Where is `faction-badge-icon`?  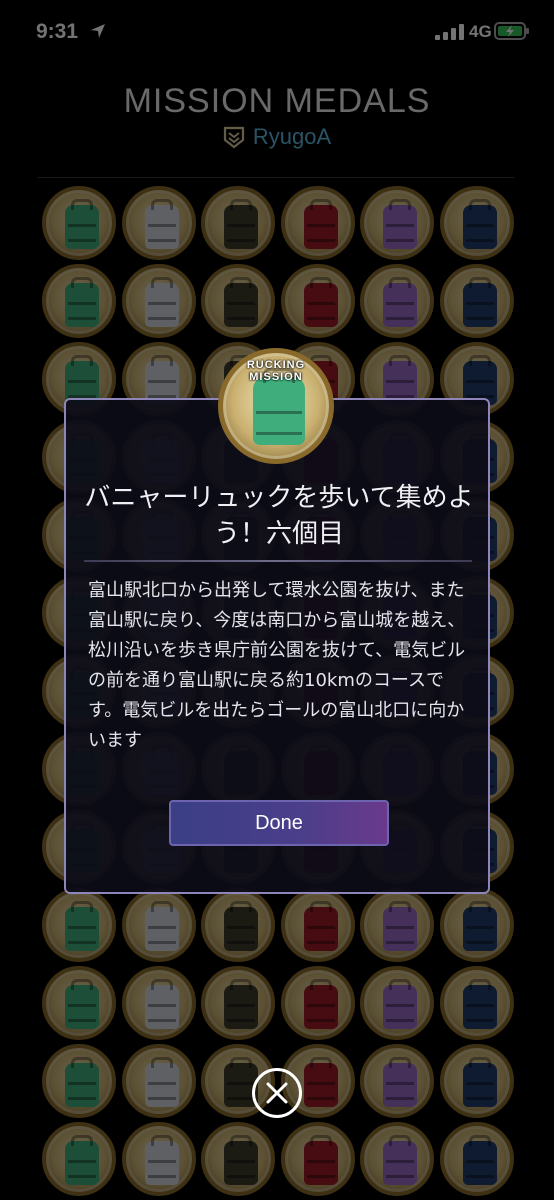
faction-badge-icon is located at coordinates (233, 137).